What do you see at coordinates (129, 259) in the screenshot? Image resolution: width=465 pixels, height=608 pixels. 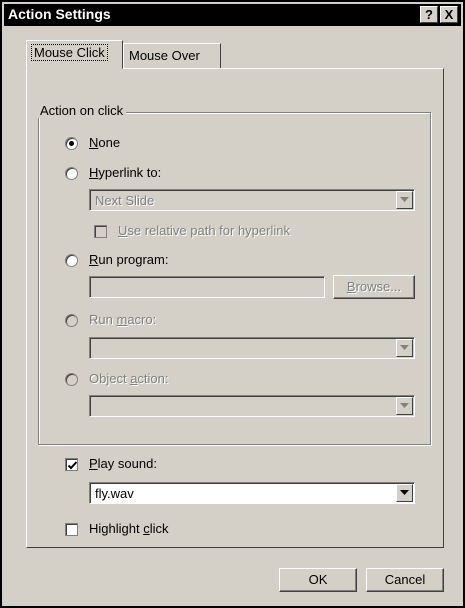 I see `run-program-label: Run program:` at bounding box center [129, 259].